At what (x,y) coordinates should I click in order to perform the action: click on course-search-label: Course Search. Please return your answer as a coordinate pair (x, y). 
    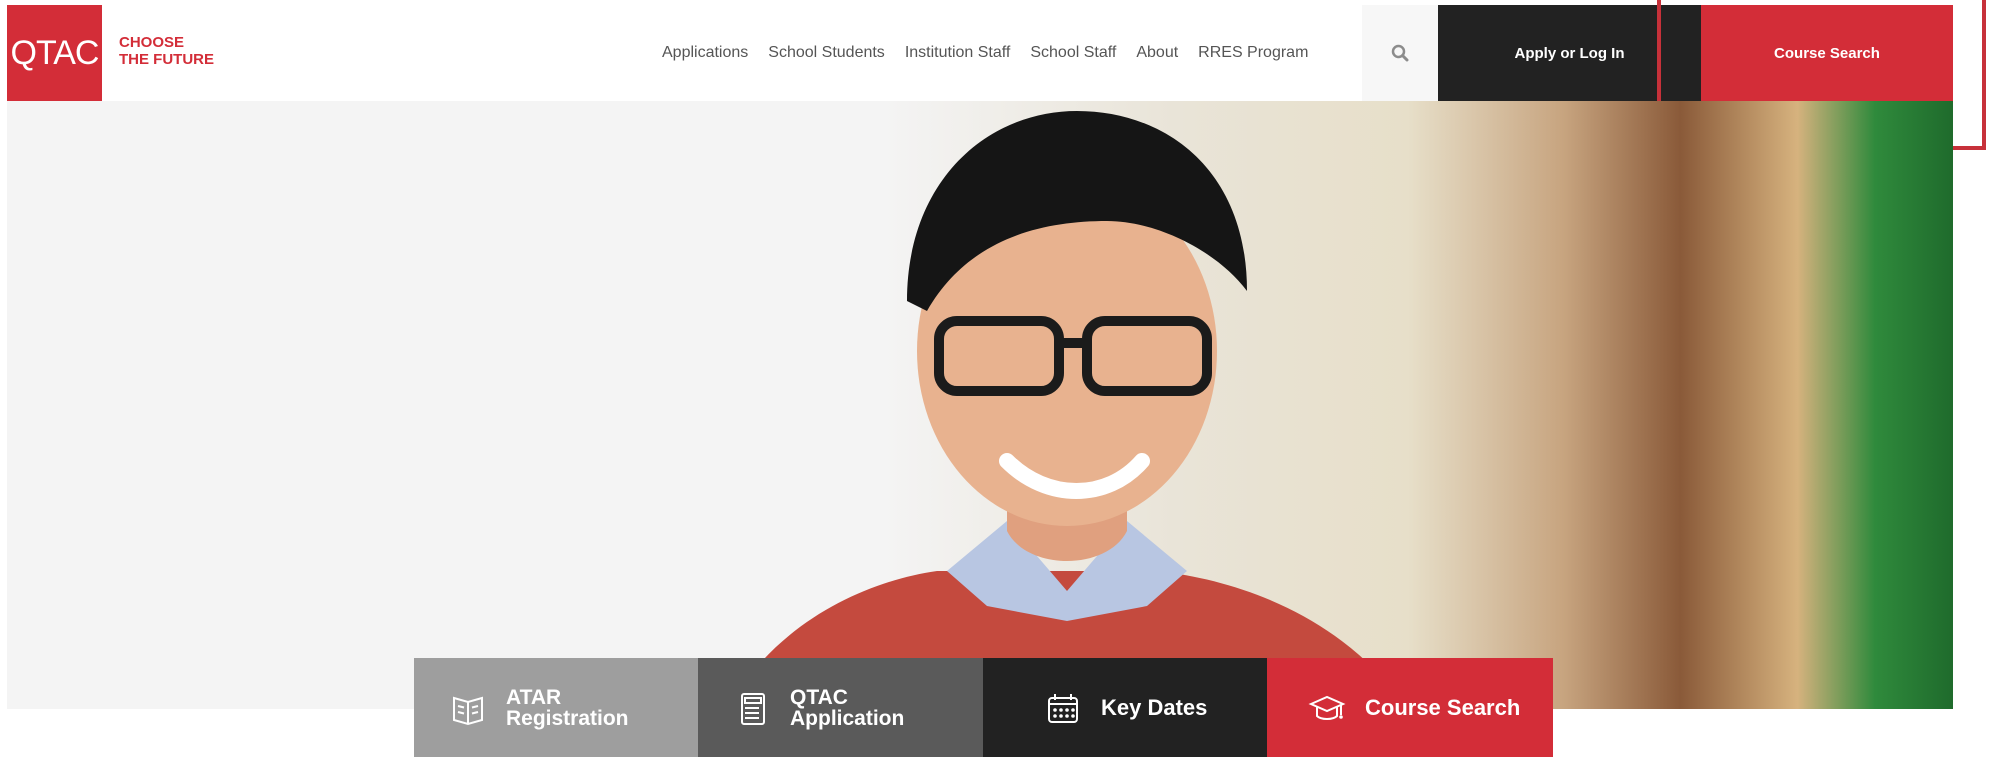
    Looking at the image, I should click on (1827, 53).